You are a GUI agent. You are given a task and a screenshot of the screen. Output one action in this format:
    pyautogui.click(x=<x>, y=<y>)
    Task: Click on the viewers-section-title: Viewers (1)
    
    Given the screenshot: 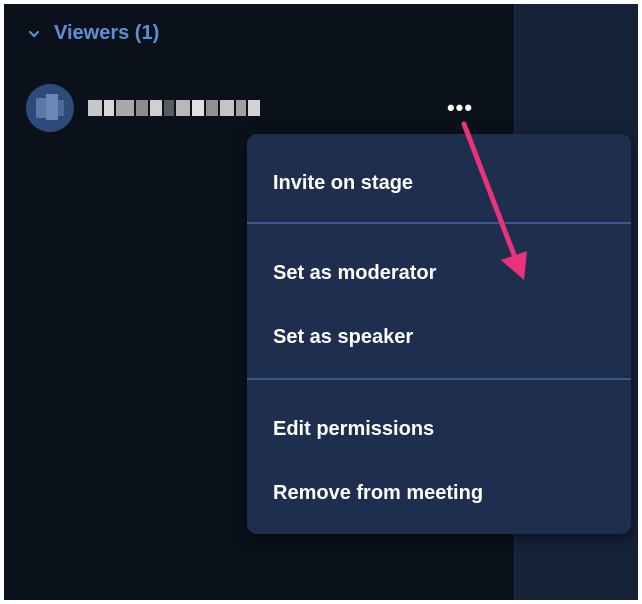 What is the action you would take?
    pyautogui.click(x=107, y=33)
    